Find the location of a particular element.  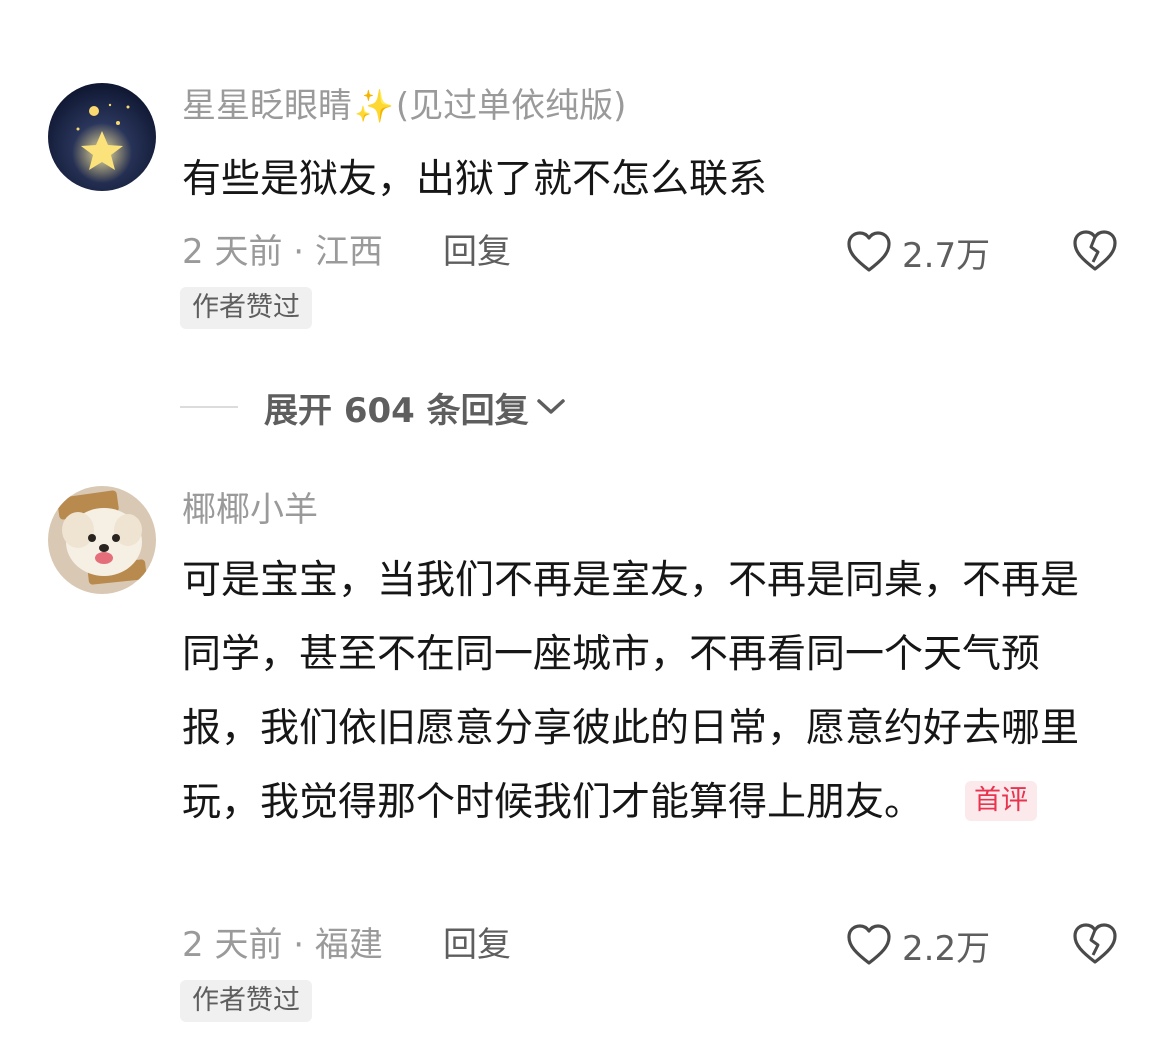

comment-text: 有些是狱友，出狱了就不怎么联系 is located at coordinates (475, 179).